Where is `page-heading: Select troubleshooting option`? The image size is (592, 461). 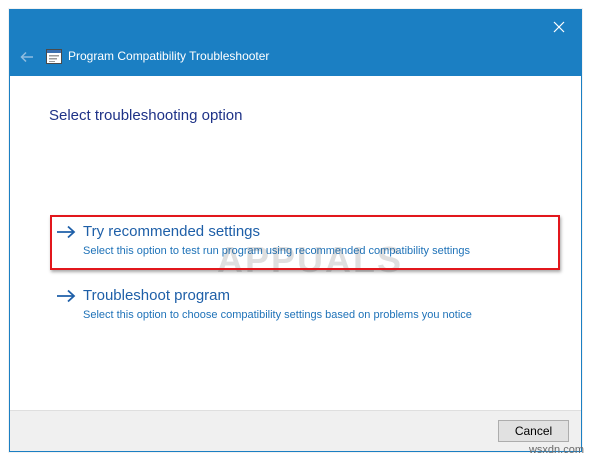
page-heading: Select troubleshooting option is located at coordinates (146, 115).